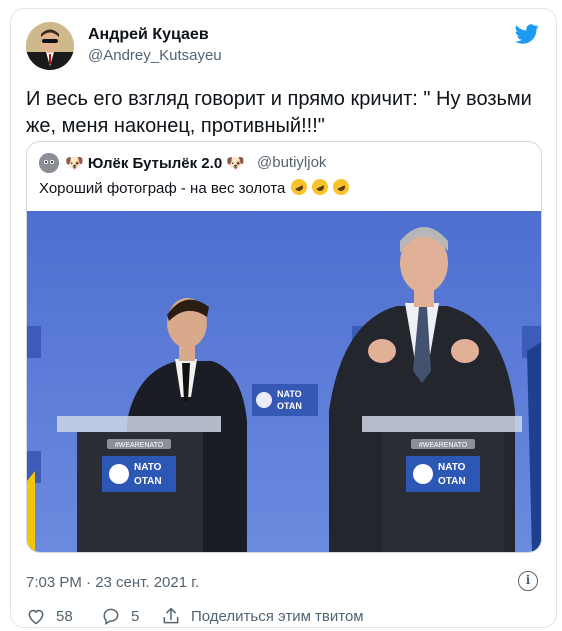  Describe the element at coordinates (49, 616) in the screenshot. I see `like-button: 58` at that location.